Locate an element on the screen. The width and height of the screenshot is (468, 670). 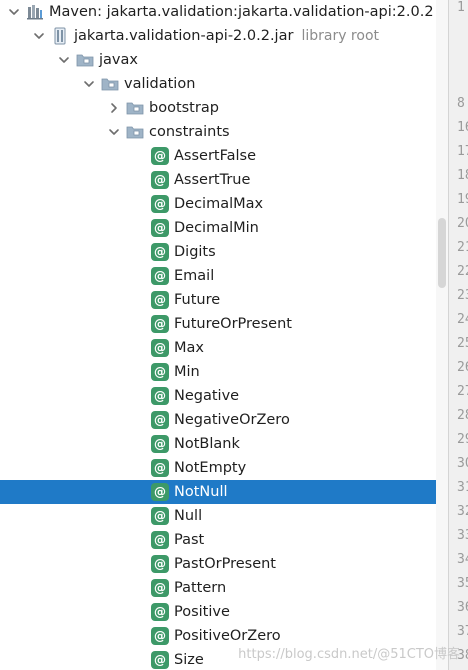
tree-item-text: FutureOrPresent is located at coordinates (233, 324).